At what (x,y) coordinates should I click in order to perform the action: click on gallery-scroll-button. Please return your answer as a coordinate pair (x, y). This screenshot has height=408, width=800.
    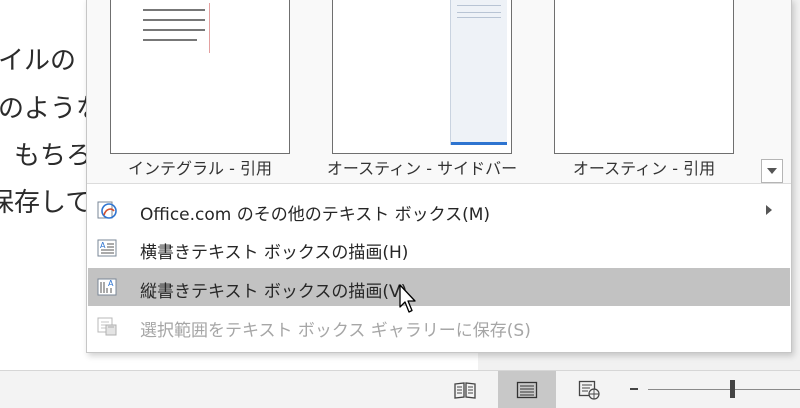
    Looking at the image, I should click on (772, 171).